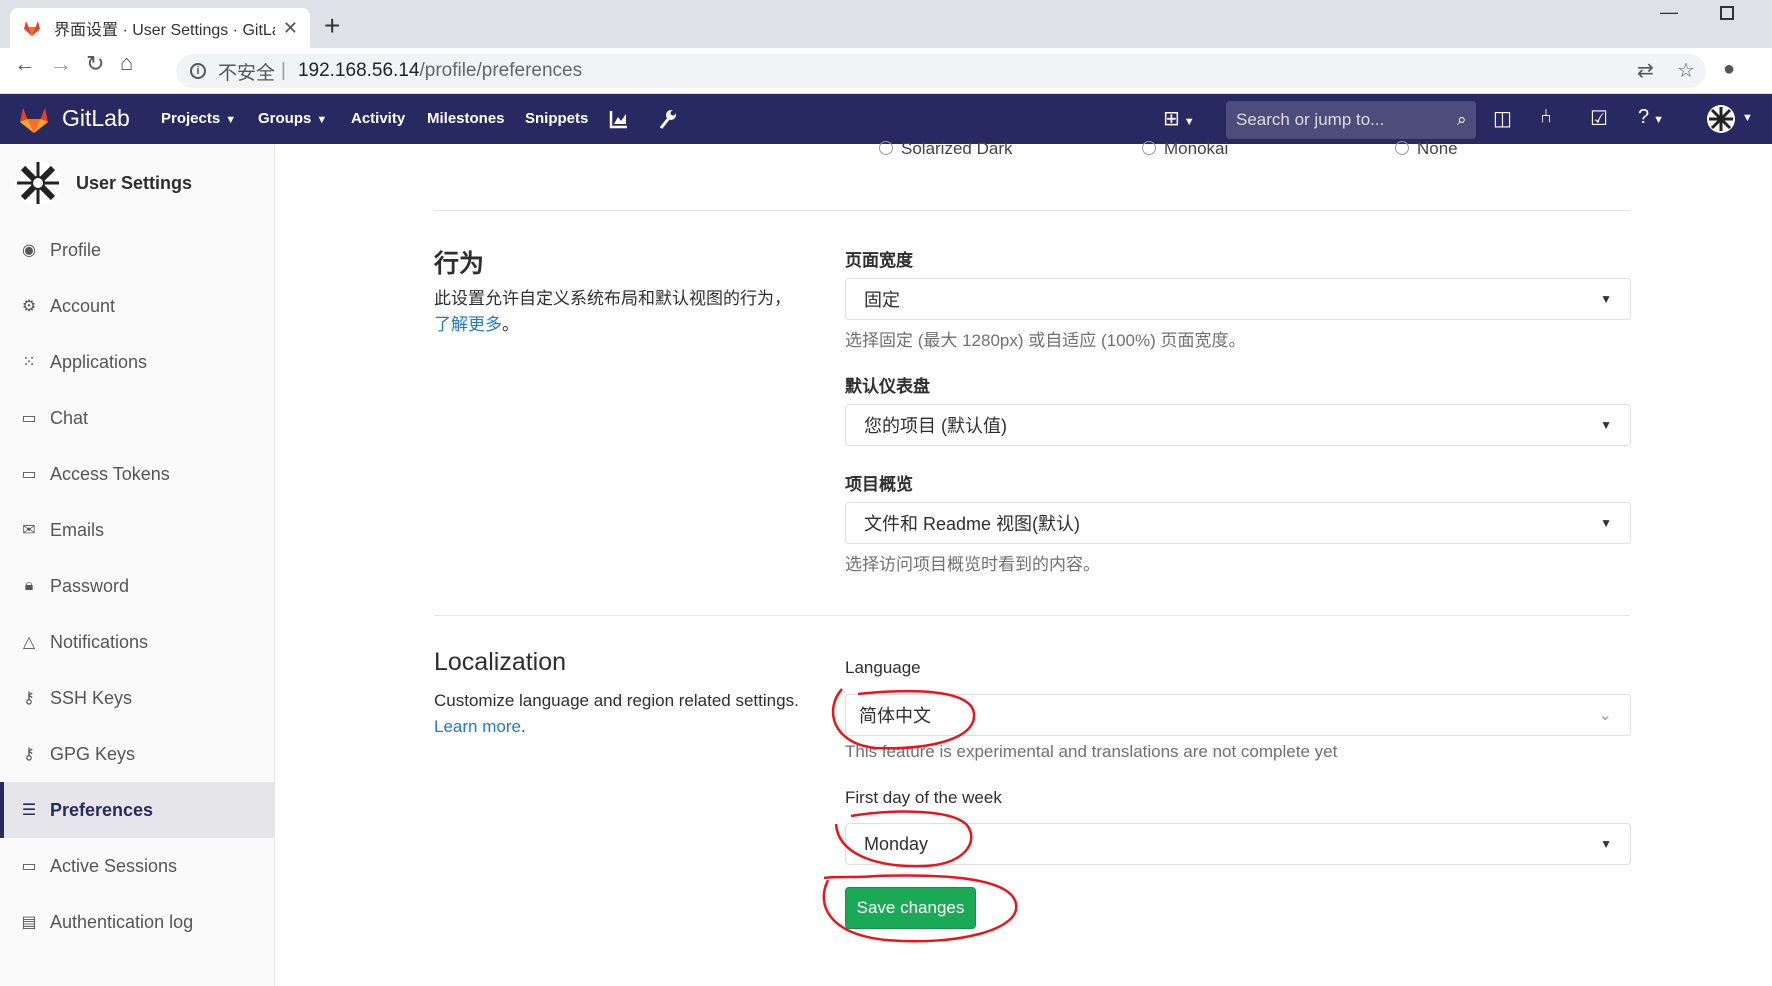 This screenshot has height=986, width=1772. What do you see at coordinates (29, 810) in the screenshot?
I see `sliders-icon: ☰` at bounding box center [29, 810].